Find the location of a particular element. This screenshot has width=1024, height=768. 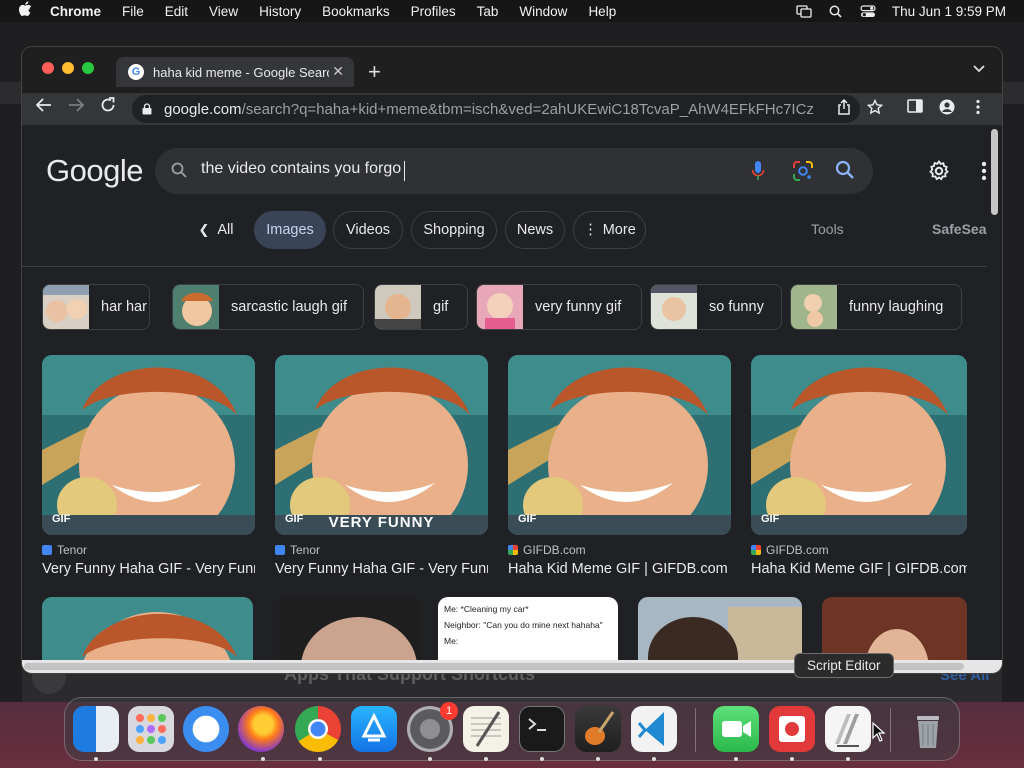

lock-icon is located at coordinates (147, 109).